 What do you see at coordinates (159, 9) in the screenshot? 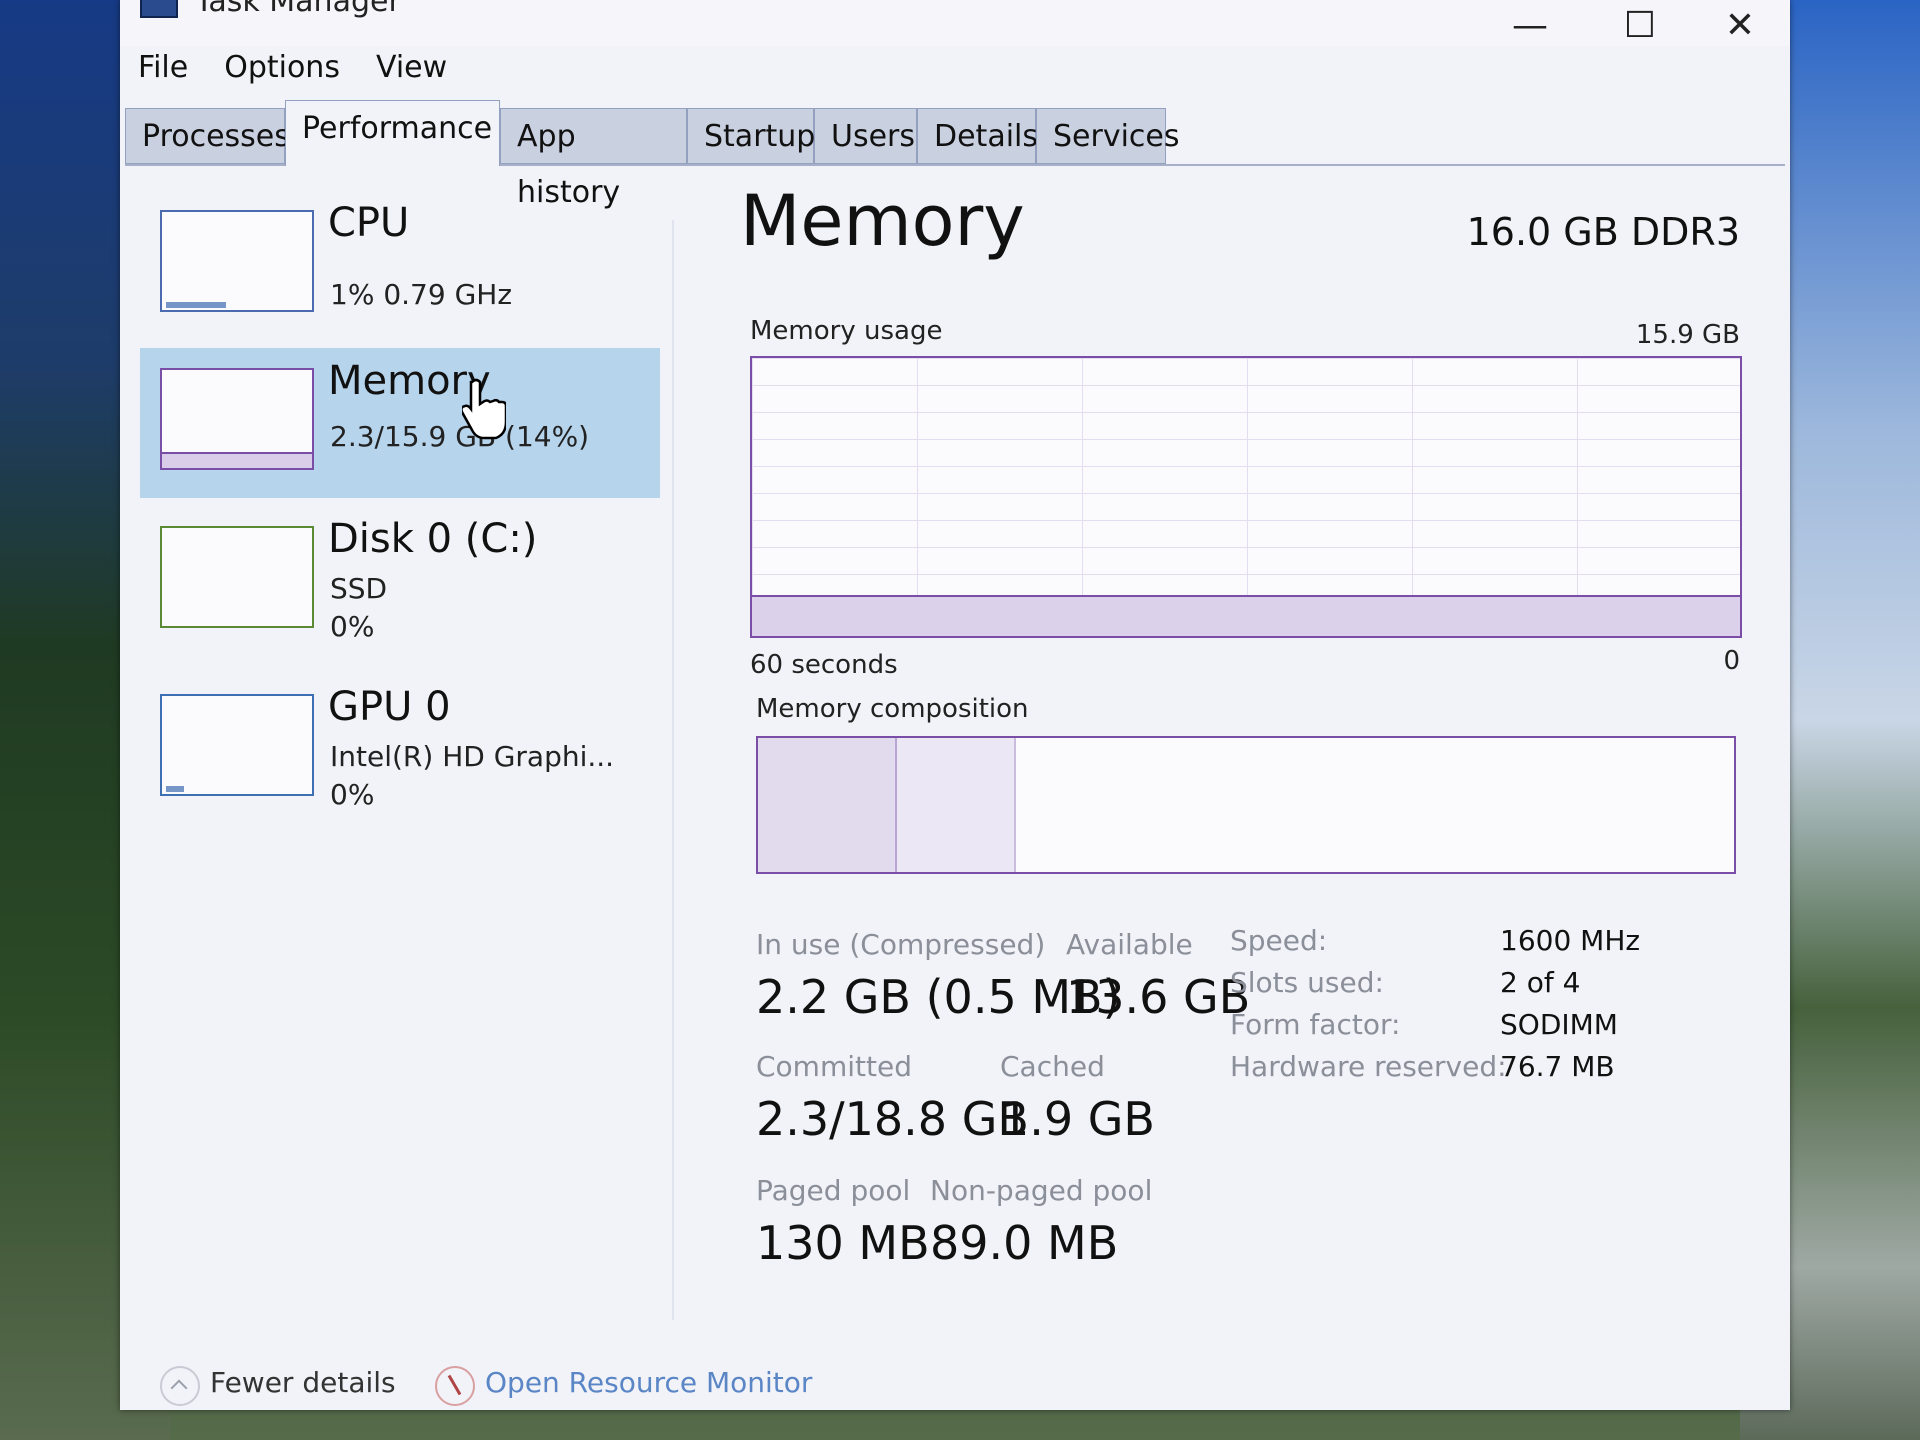
I see `task-manager-app-icon` at bounding box center [159, 9].